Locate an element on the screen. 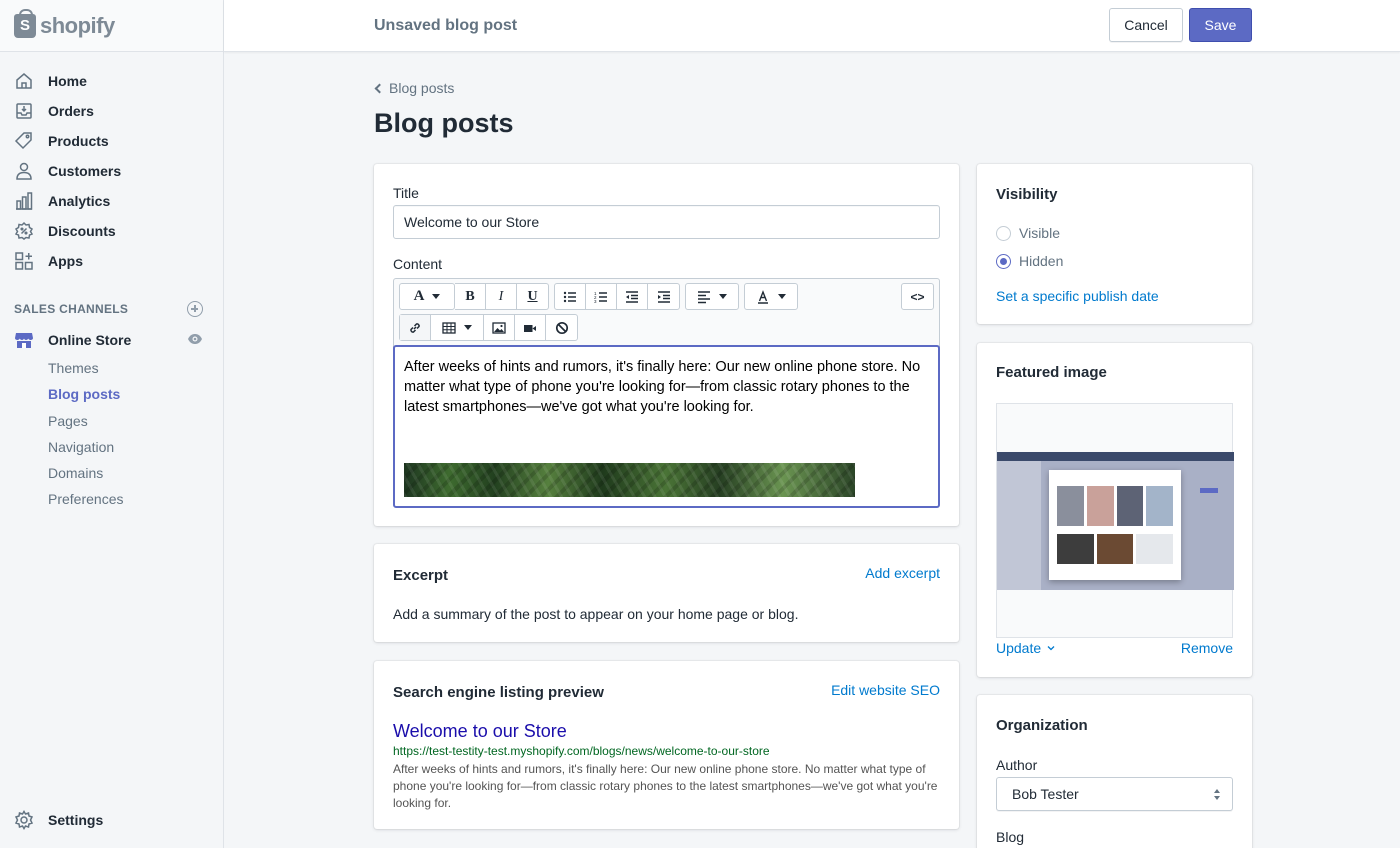 This screenshot has width=1400, height=848. text-color-dropdown is located at coordinates (771, 296).